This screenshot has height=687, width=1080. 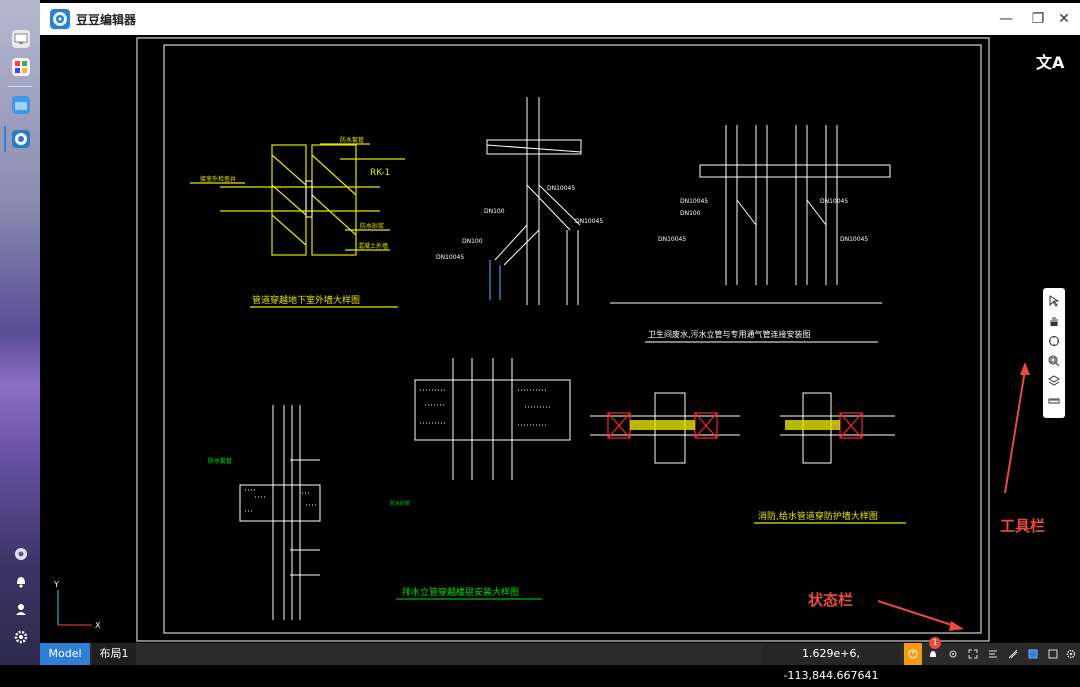 I want to click on d4-label-5: DN10045, so click(x=854, y=239).